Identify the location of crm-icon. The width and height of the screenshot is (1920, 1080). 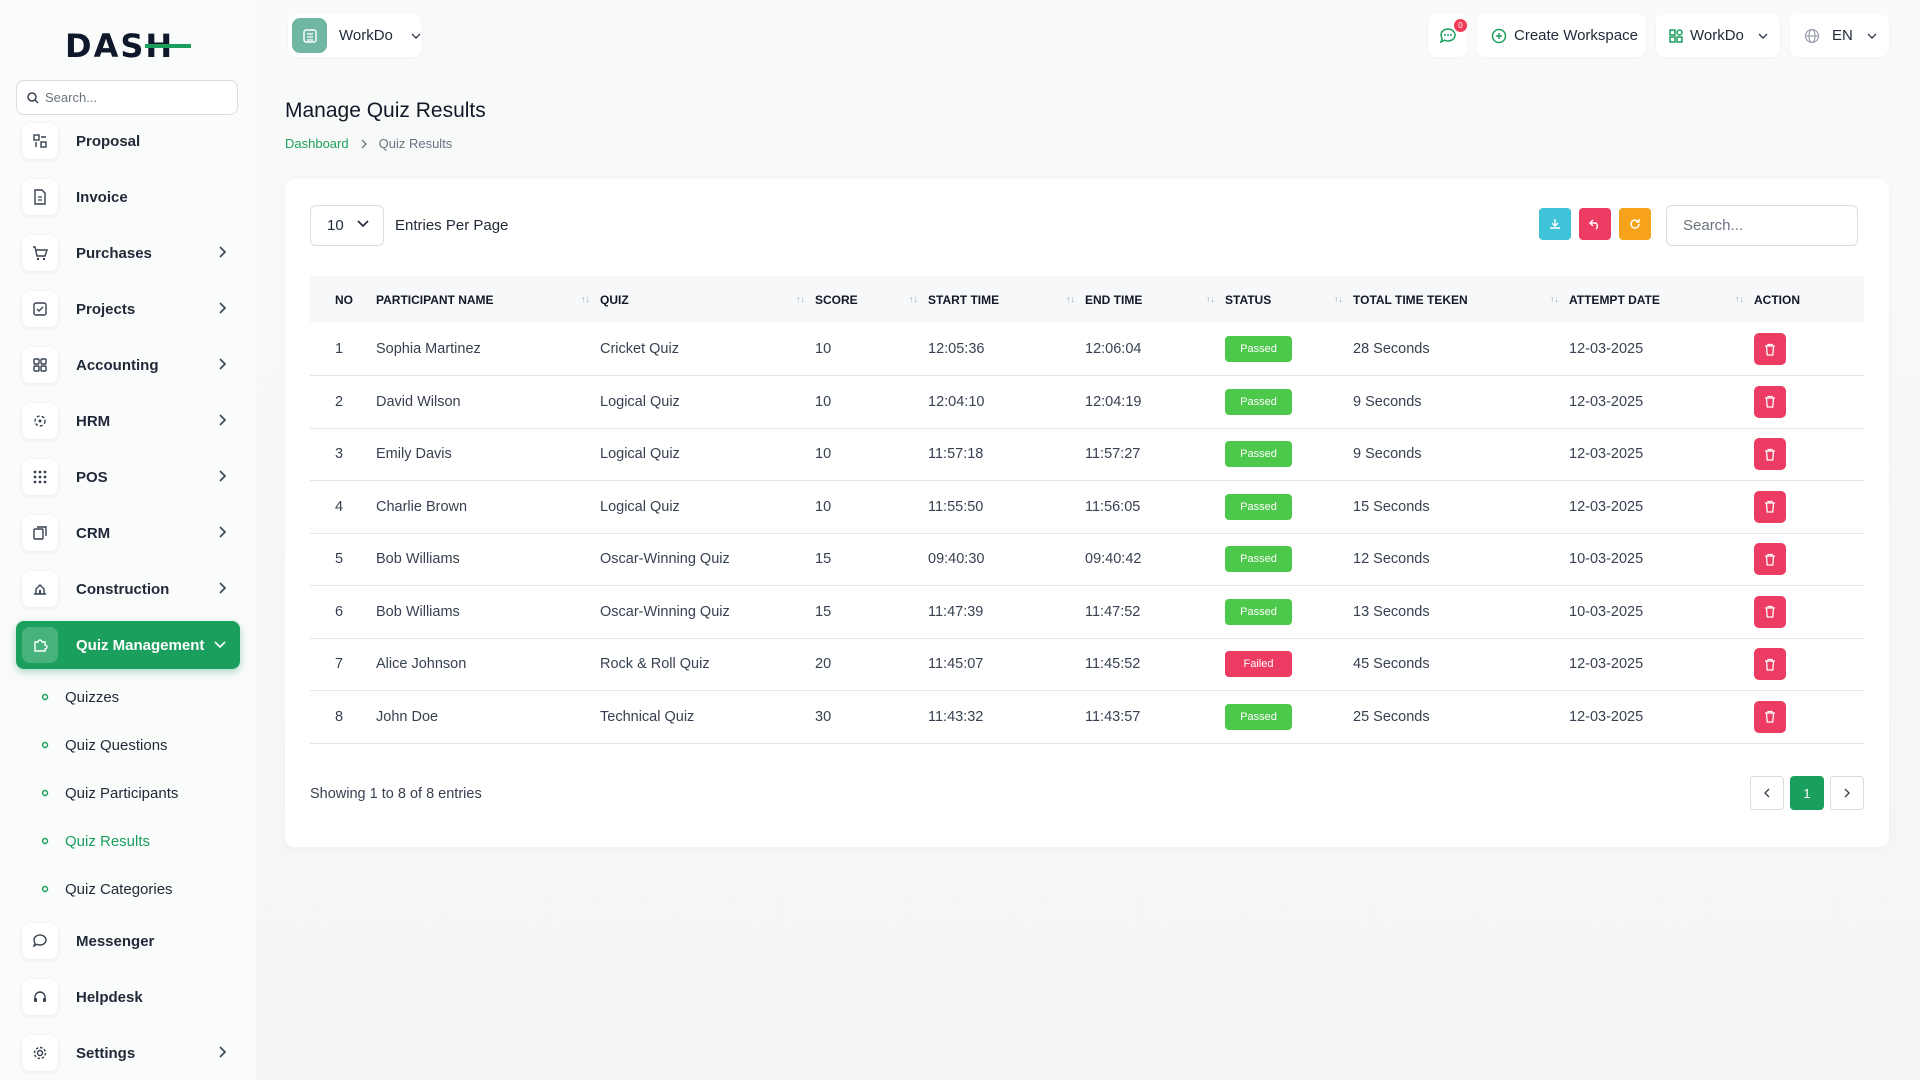
(40, 533).